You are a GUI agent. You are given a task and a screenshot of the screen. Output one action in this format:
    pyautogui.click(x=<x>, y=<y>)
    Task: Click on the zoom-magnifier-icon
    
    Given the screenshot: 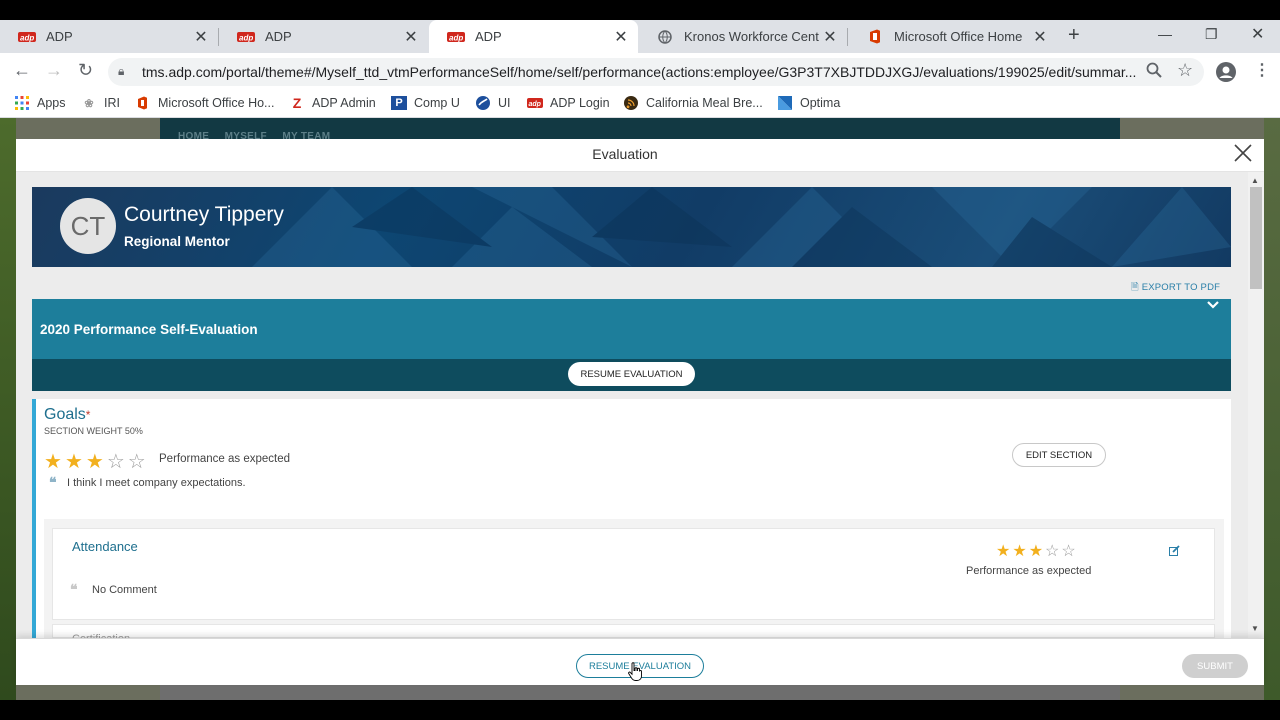 What is the action you would take?
    pyautogui.click(x=1154, y=72)
    